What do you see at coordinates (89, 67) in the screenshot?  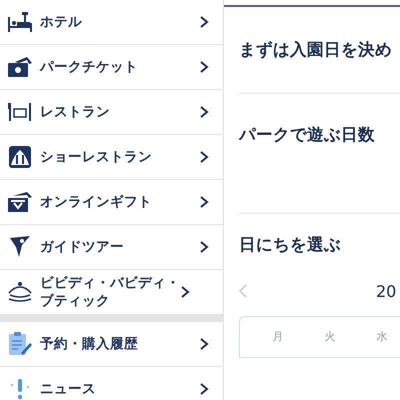 I see `menu-label: パークチケット` at bounding box center [89, 67].